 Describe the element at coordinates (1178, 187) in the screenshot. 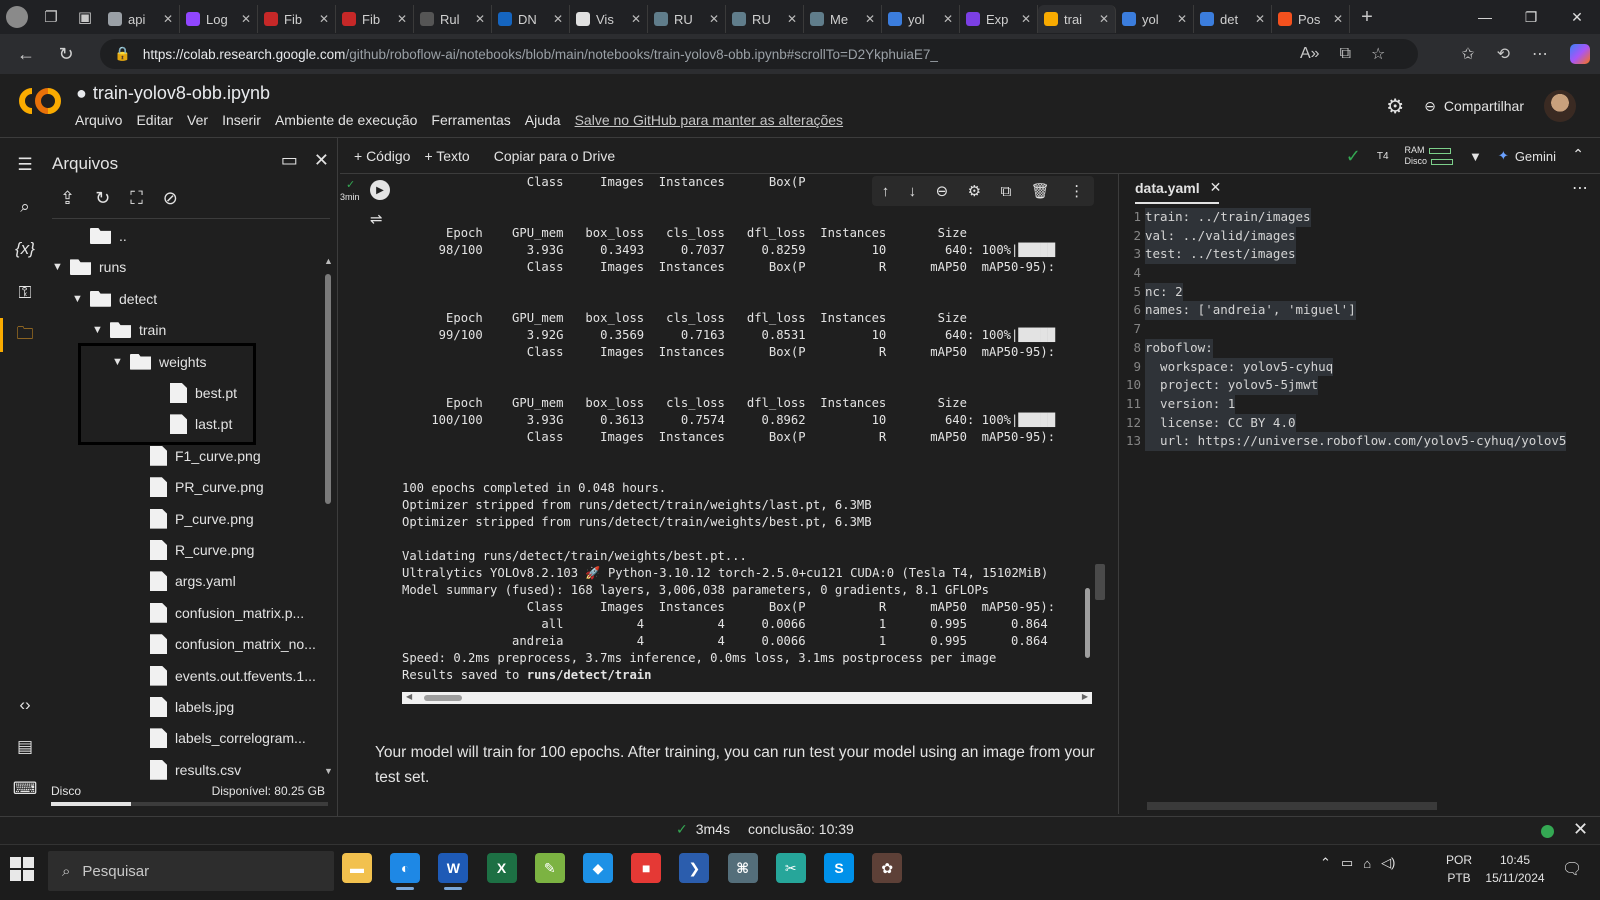

I see `editor-tab: data.yaml ✕` at that location.